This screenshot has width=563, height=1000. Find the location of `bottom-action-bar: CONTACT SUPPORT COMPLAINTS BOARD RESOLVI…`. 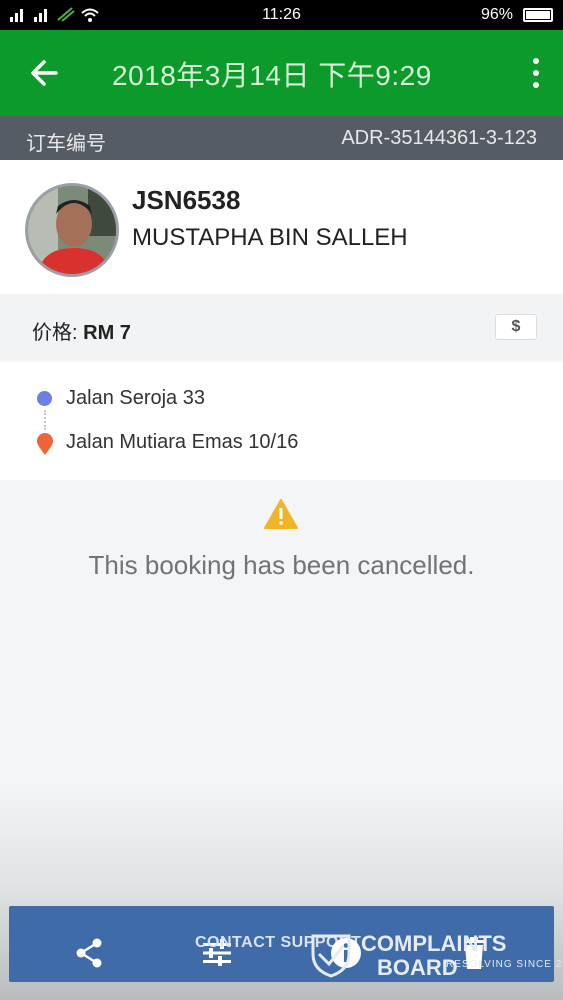

bottom-action-bar: CONTACT SUPPORT COMPLAINTS BOARD RESOLVI… is located at coordinates (286, 944).